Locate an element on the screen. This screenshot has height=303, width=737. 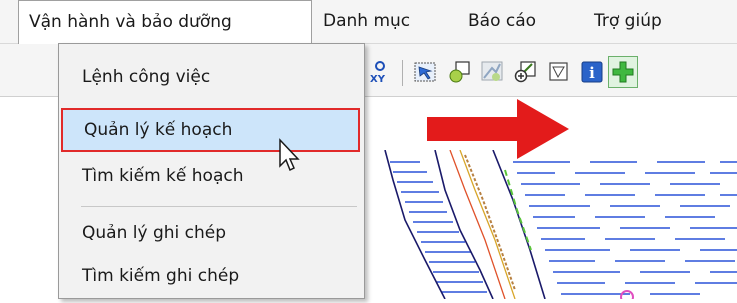
menu-item-quan-ly-ke-hoach: Quản lý kế hoạch is located at coordinates (210, 130).